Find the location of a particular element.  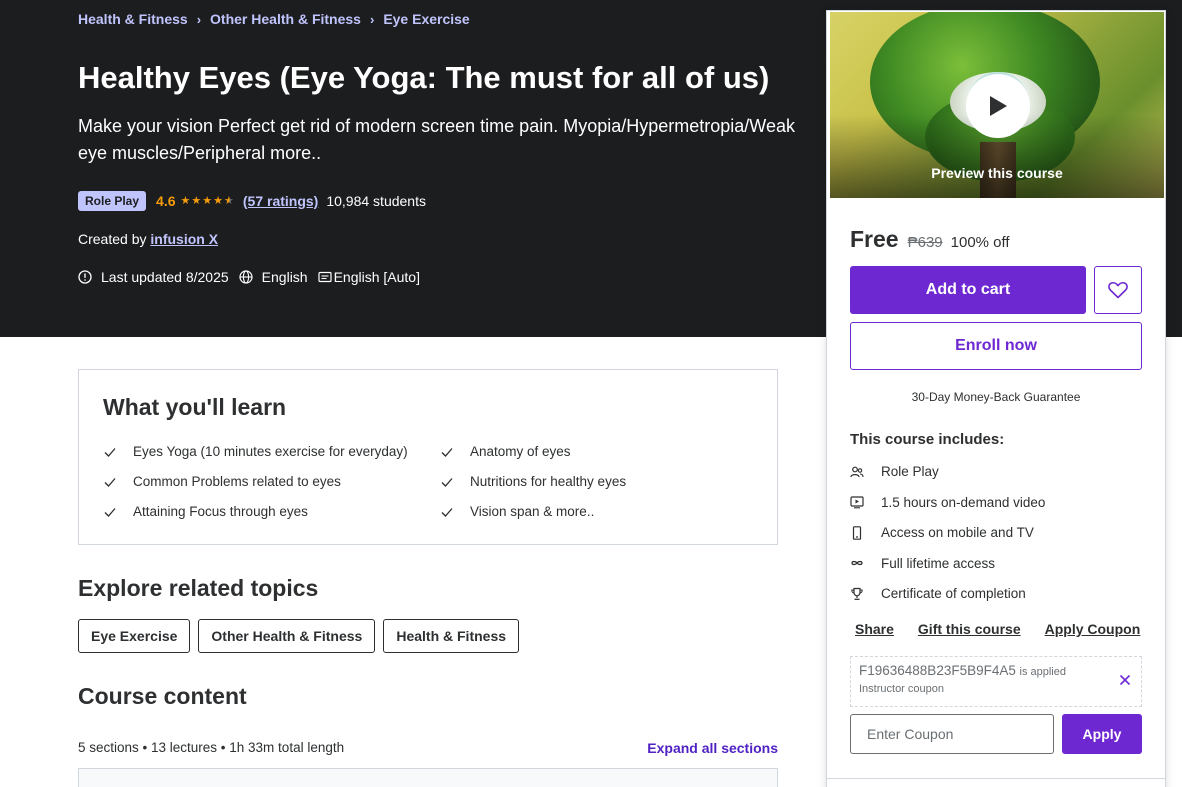

current-price: Free is located at coordinates (874, 239).